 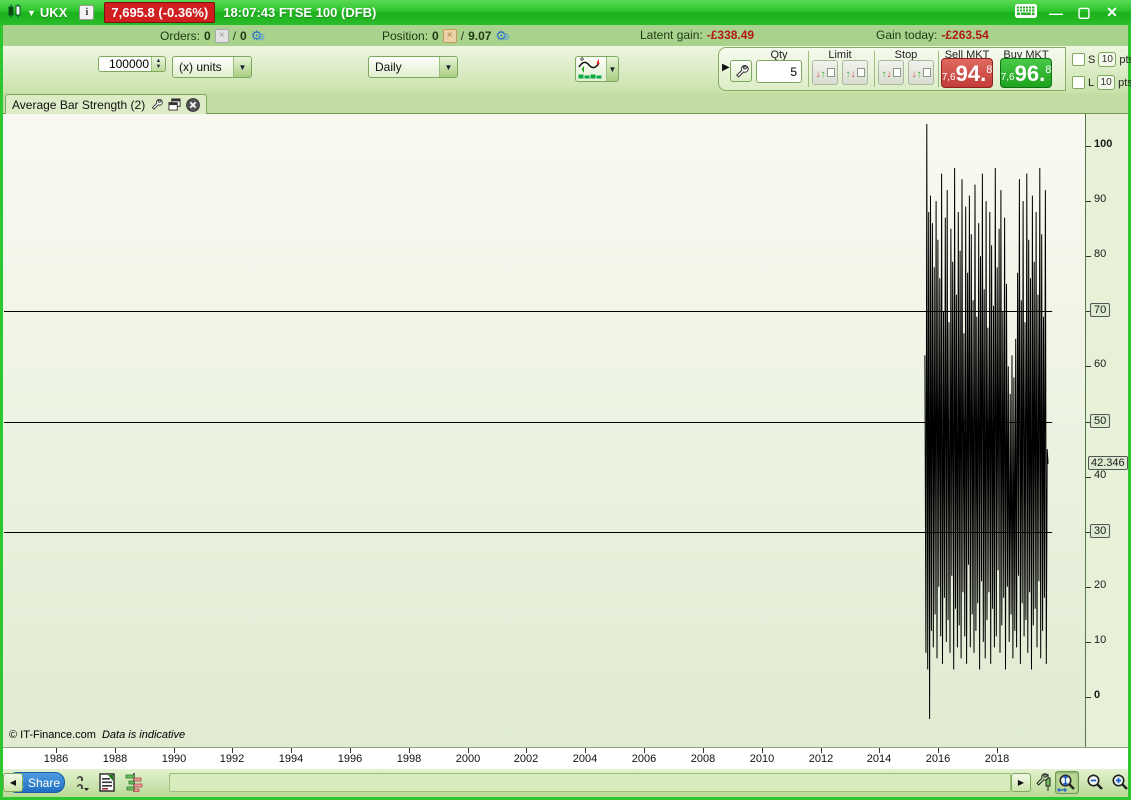 I want to click on time-and-instrument: 18:07:43 FTSE 100 (DFB), so click(x=300, y=12).